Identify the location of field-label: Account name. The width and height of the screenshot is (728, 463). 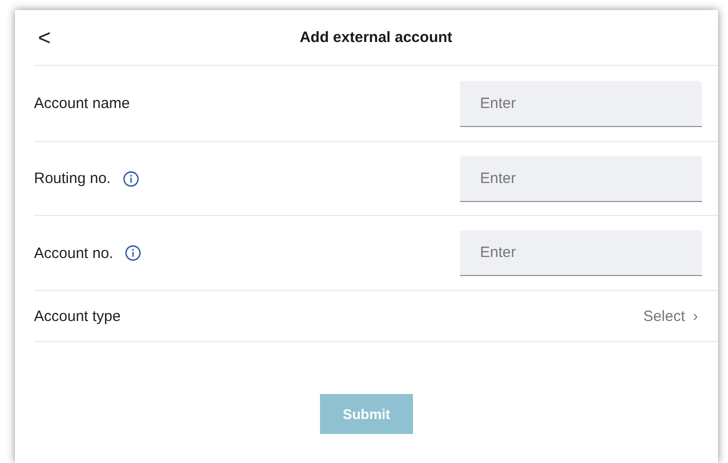
(82, 103).